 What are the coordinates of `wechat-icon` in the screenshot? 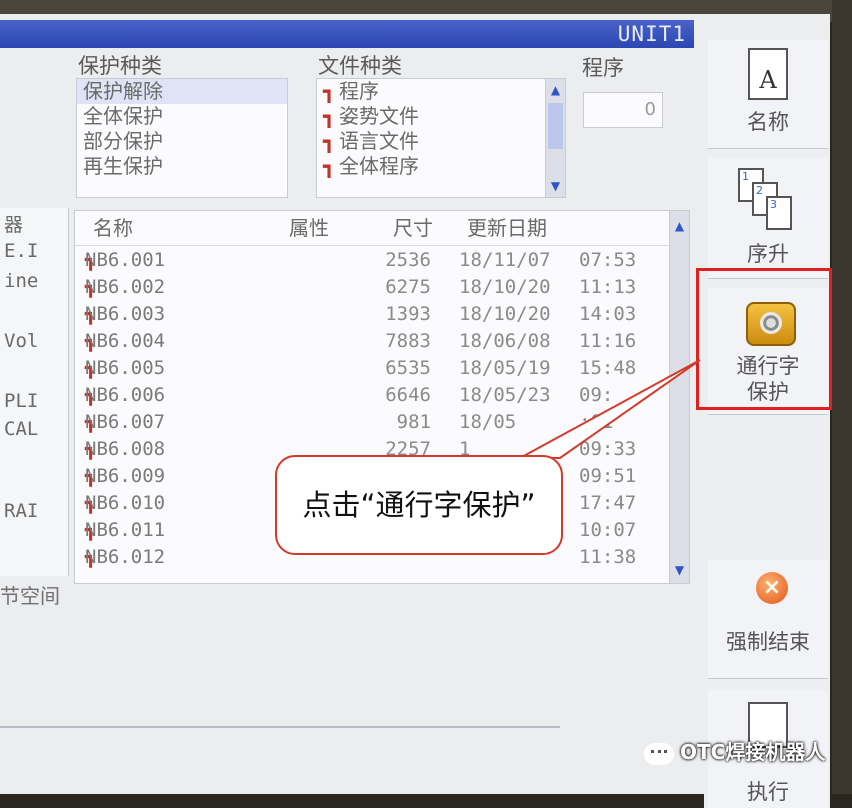 It's located at (659, 753).